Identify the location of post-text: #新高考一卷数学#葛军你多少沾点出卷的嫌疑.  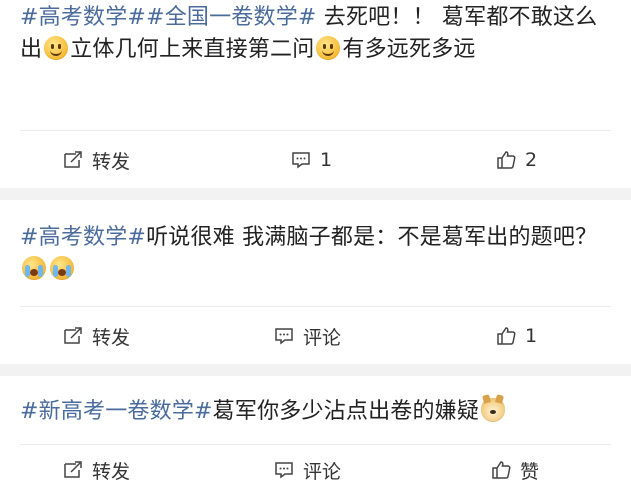
(316, 412).